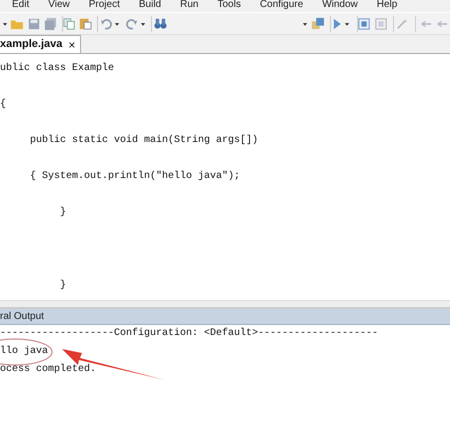  What do you see at coordinates (402, 23) in the screenshot?
I see `wand-icon` at bounding box center [402, 23].